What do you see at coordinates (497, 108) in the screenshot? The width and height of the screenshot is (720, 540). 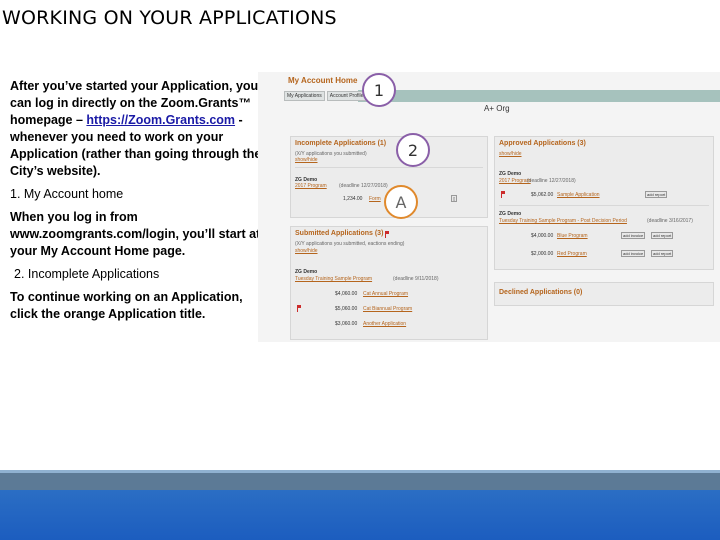 I see `org-name: A+ Org` at bounding box center [497, 108].